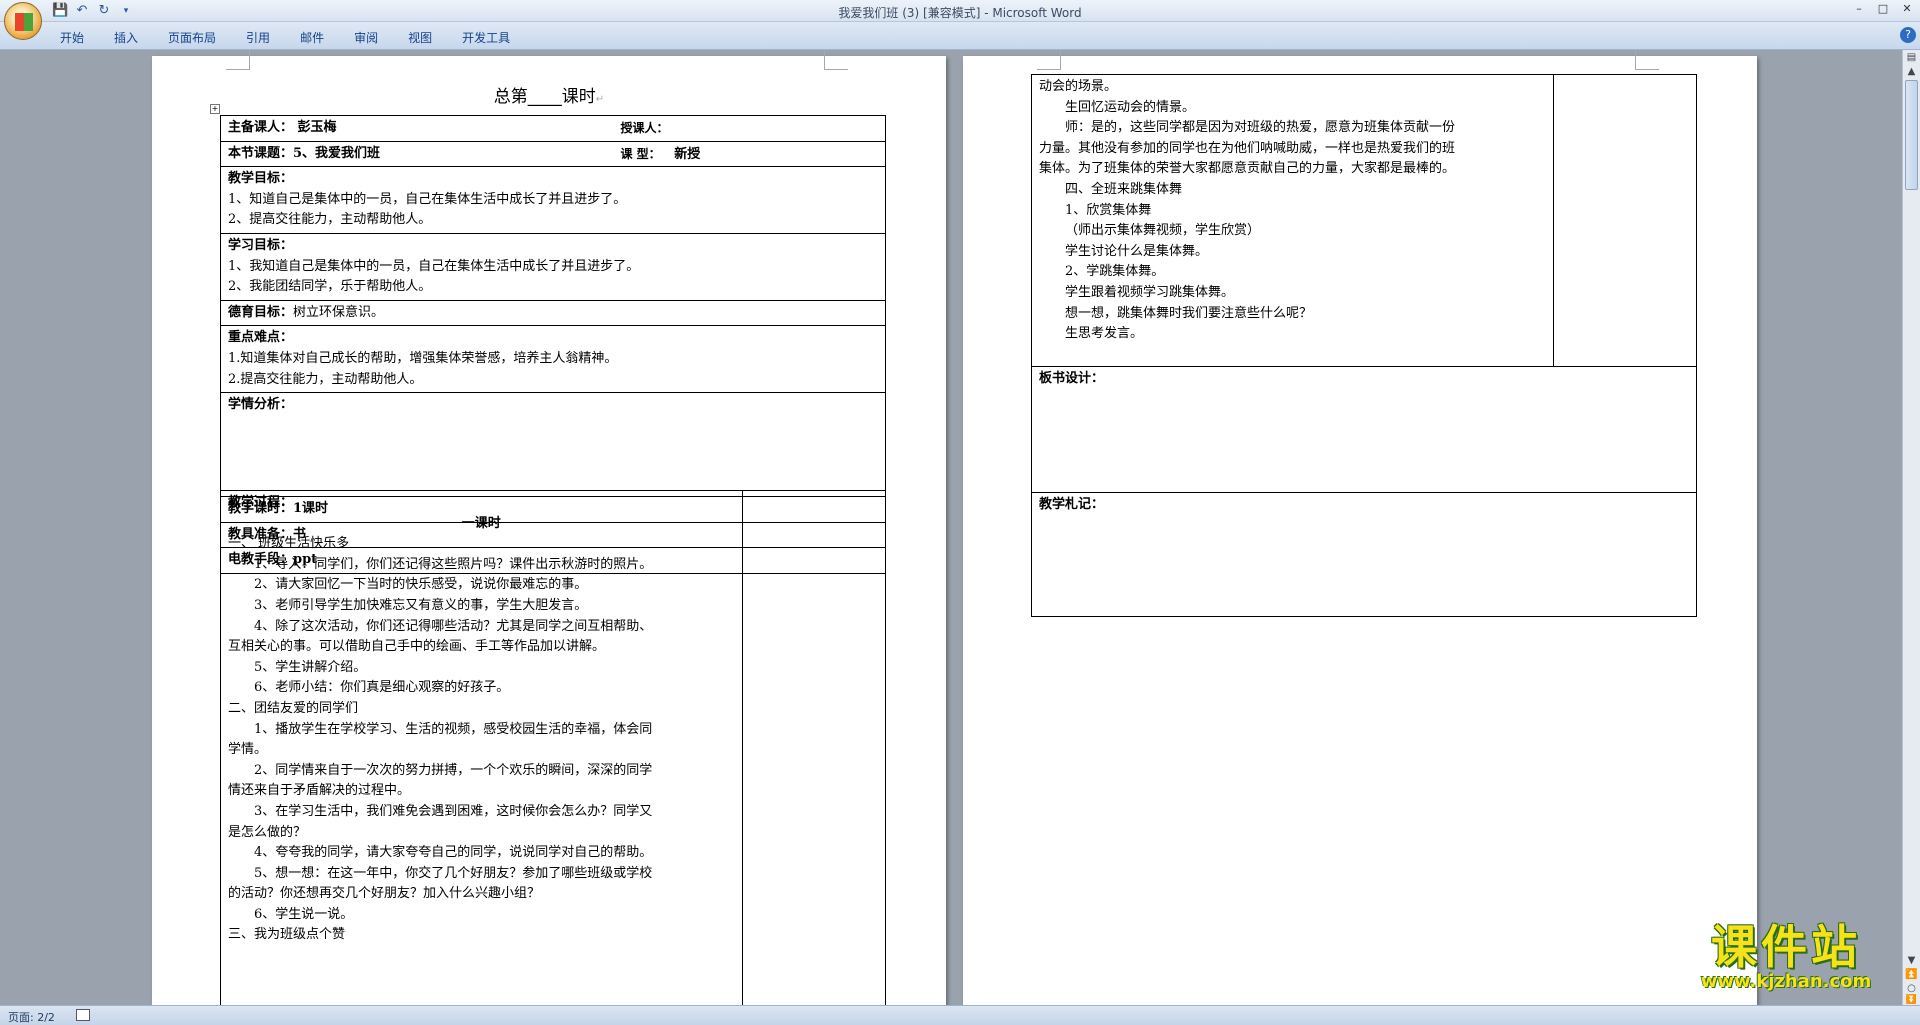 The width and height of the screenshot is (1920, 1025). I want to click on scroll-up-icon: ▲, so click(1911, 71).